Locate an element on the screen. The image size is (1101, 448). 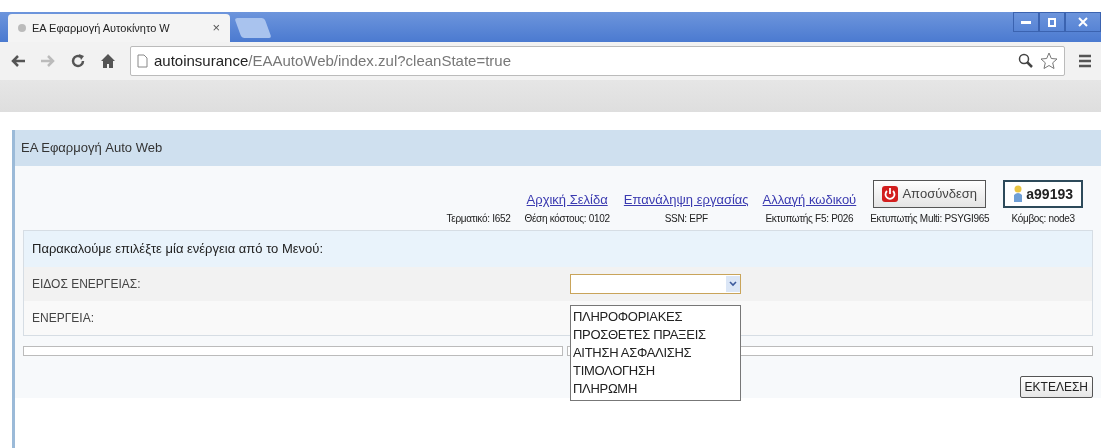
url-text: autoinsurance/EAAutoWeb/index.zul?cleanState=true is located at coordinates (333, 60).